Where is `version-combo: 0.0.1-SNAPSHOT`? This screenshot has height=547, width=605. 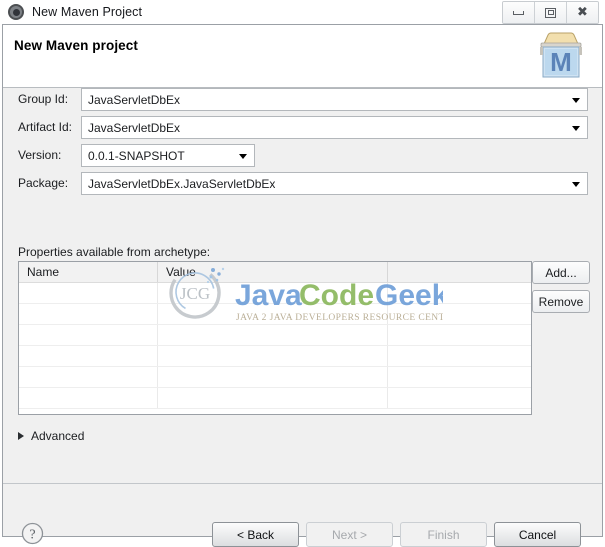
version-combo: 0.0.1-SNAPSHOT is located at coordinates (168, 155).